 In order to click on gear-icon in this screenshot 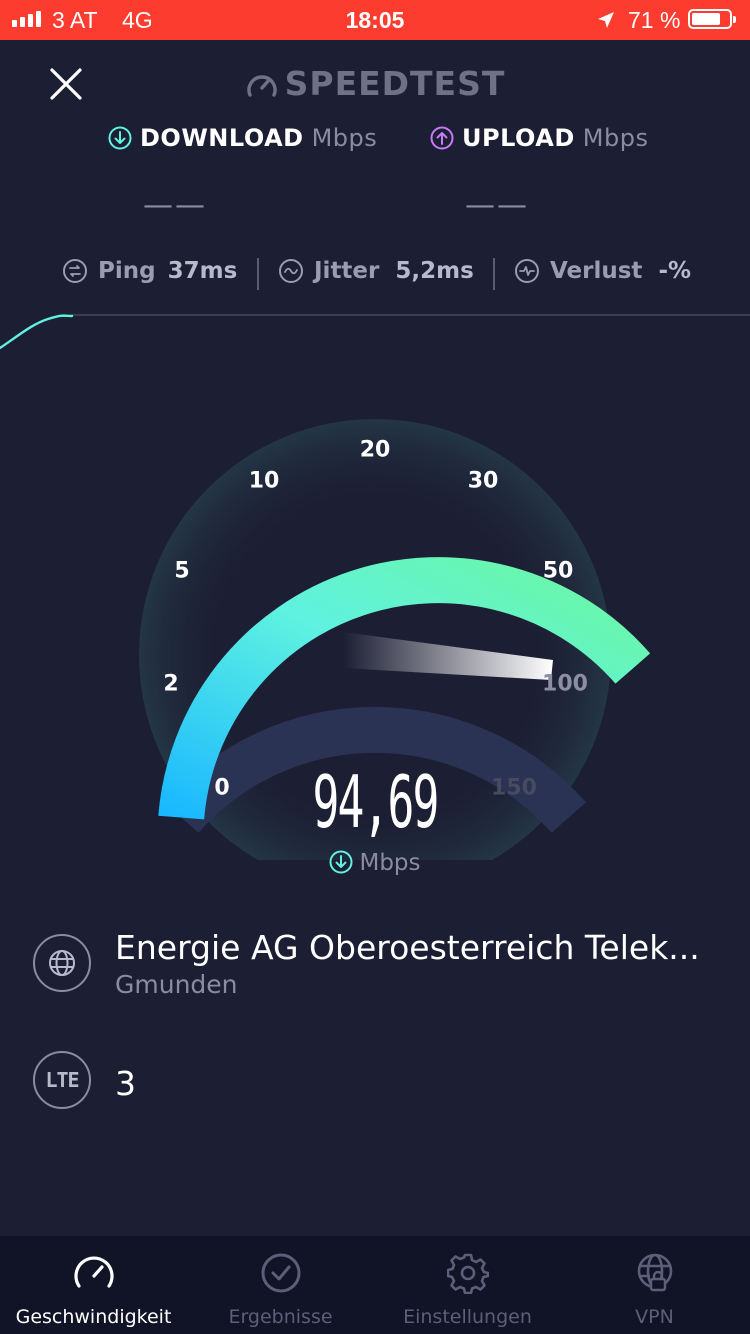, I will do `click(467, 1273)`.